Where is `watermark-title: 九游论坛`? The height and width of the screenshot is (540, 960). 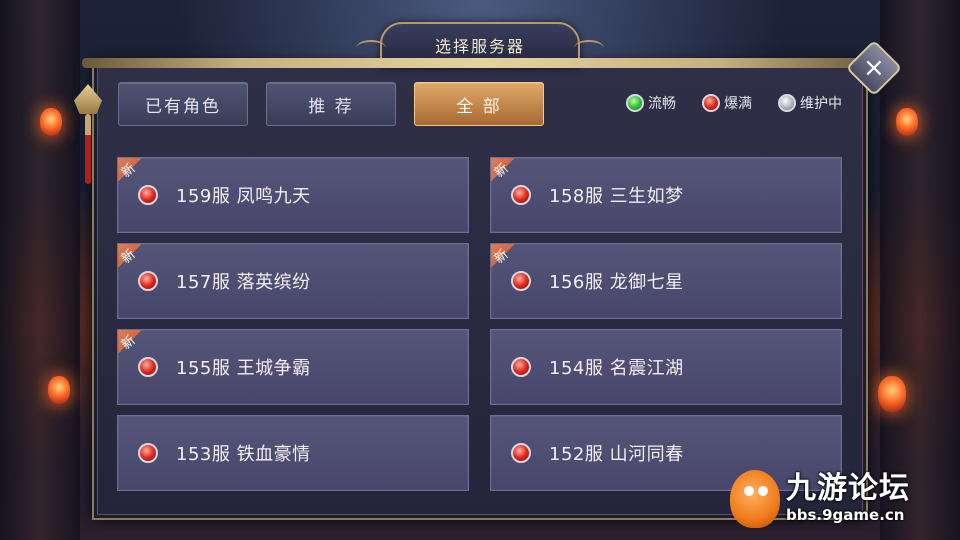 watermark-title: 九游论坛 is located at coordinates (848, 488).